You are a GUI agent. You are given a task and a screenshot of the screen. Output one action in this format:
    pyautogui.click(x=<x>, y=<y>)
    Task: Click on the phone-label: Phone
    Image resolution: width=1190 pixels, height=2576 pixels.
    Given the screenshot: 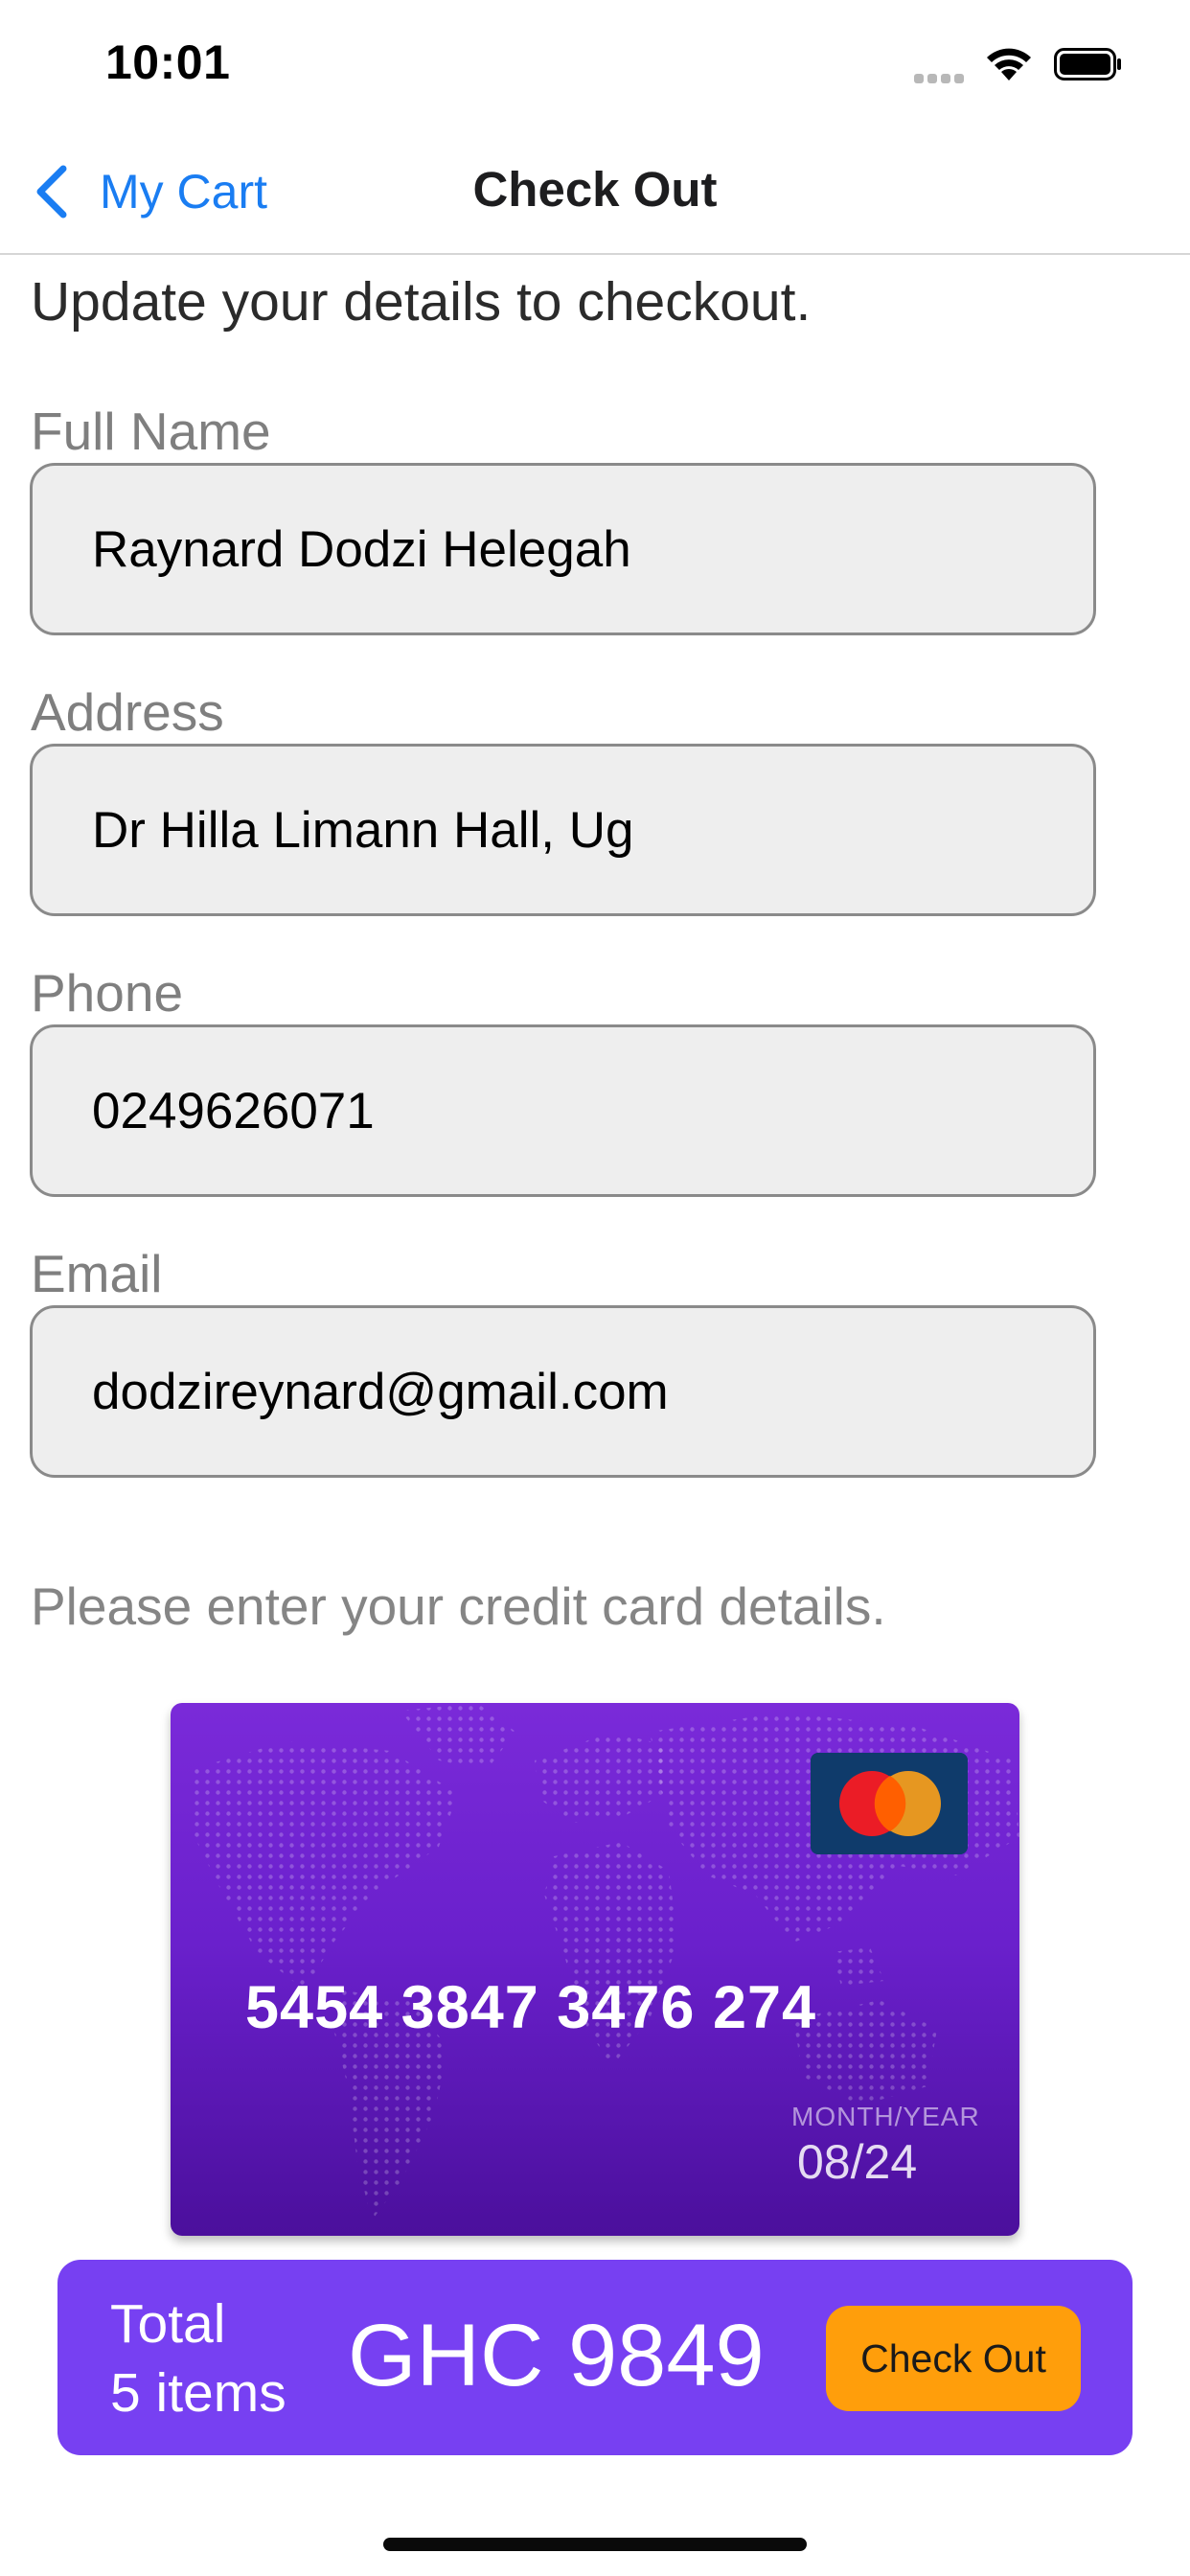 What is the action you would take?
    pyautogui.click(x=107, y=993)
    